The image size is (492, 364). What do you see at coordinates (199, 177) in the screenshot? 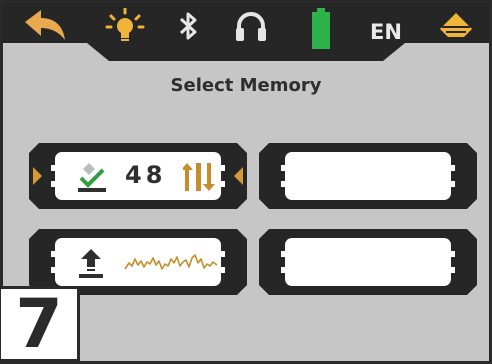
I see `sort-arrows-icon` at bounding box center [199, 177].